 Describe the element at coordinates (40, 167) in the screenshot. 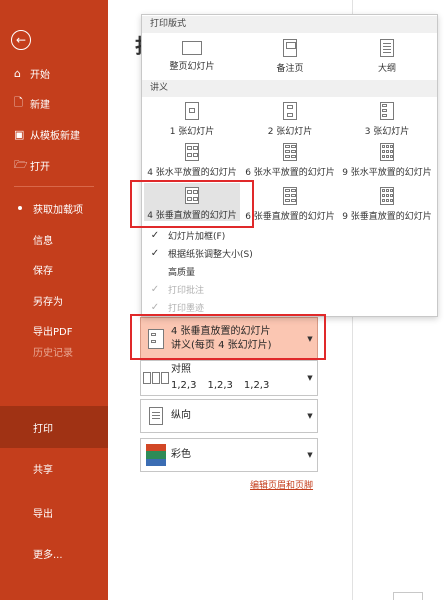

I see `sidebar-item-label: 打开` at that location.